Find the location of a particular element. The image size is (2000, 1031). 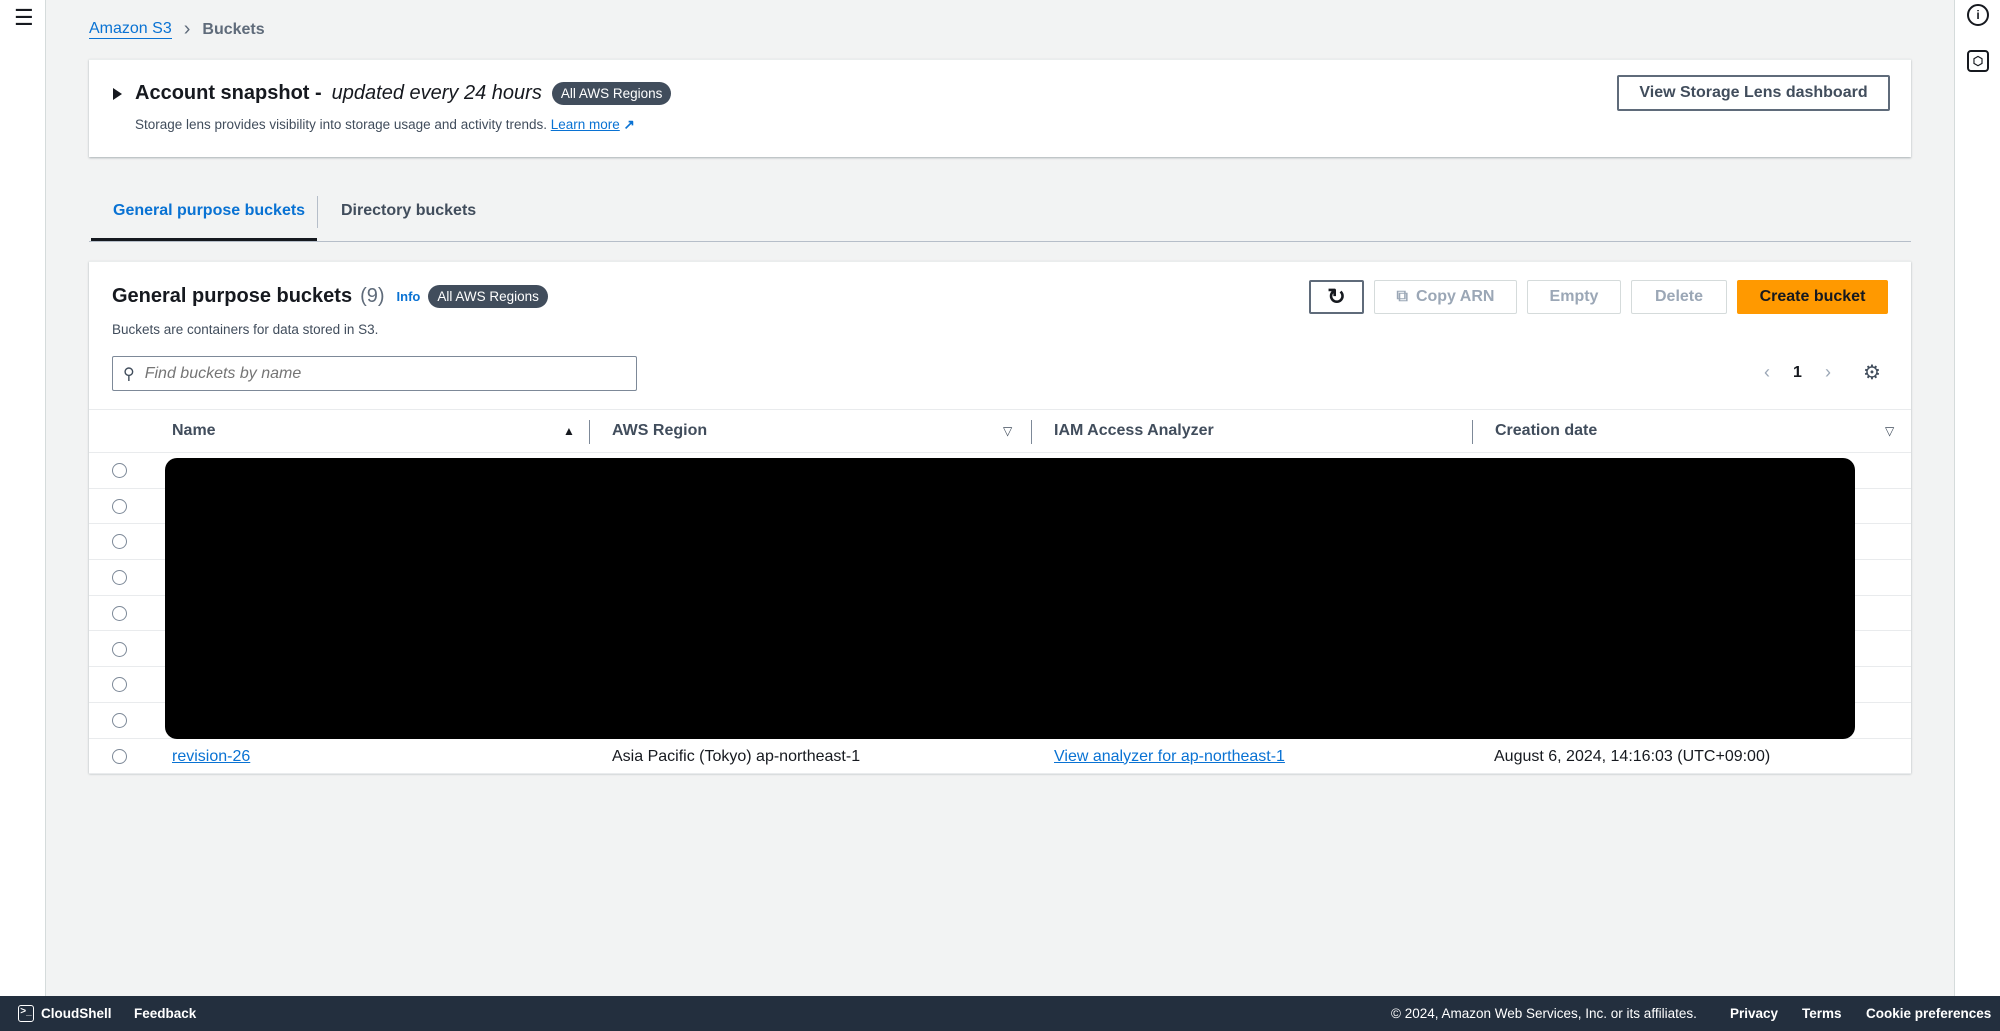

empty-button: Empty is located at coordinates (1574, 297).